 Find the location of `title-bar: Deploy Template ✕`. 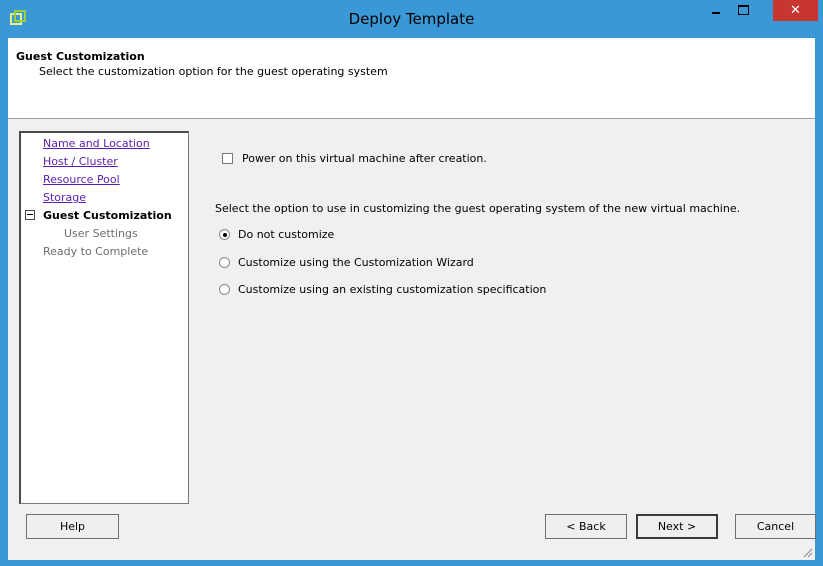

title-bar: Deploy Template ✕ is located at coordinates (411, 19).